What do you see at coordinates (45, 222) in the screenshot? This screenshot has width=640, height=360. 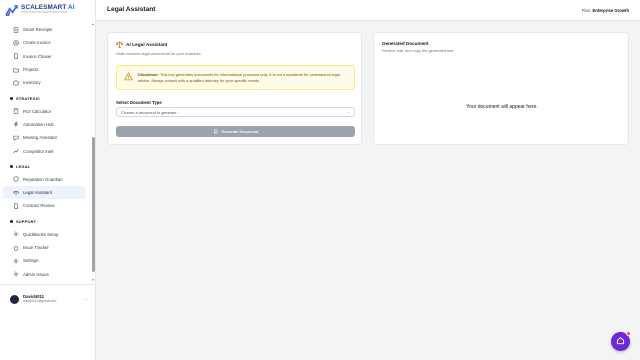 I see `section-support: SUPPORT` at bounding box center [45, 222].